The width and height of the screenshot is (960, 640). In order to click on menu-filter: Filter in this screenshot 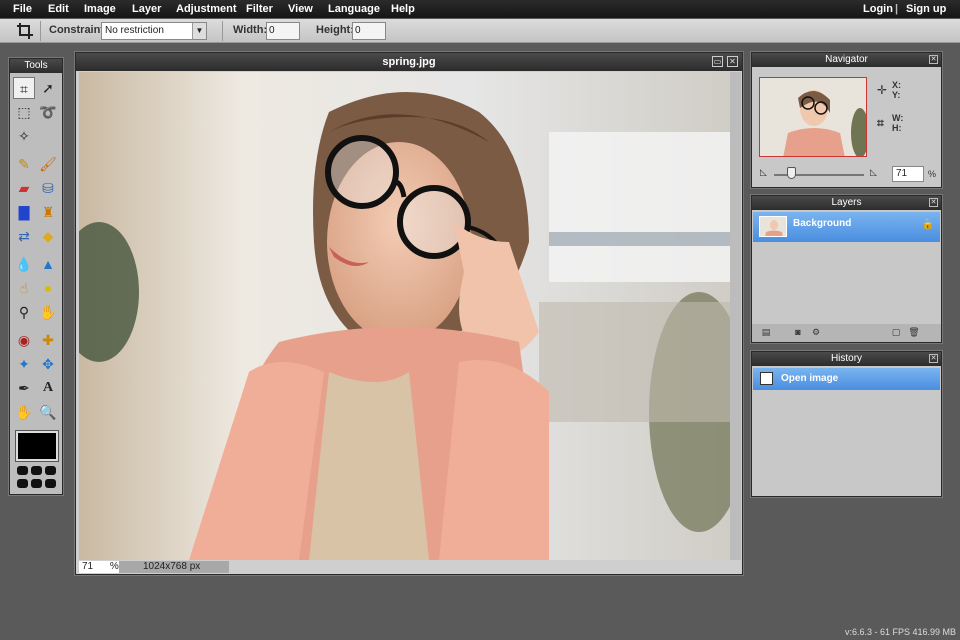, I will do `click(259, 9)`.